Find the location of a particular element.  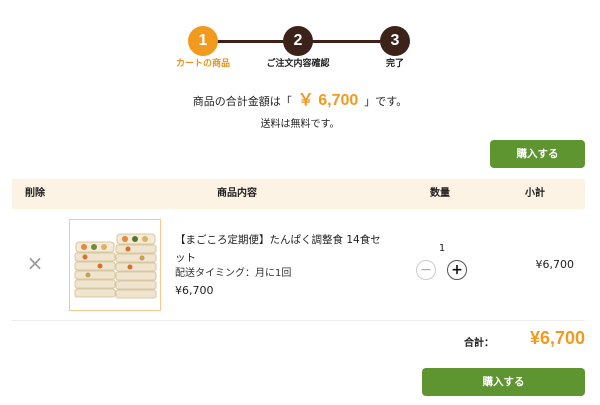

step-cart: 1 カートの商品 is located at coordinates (203, 48).